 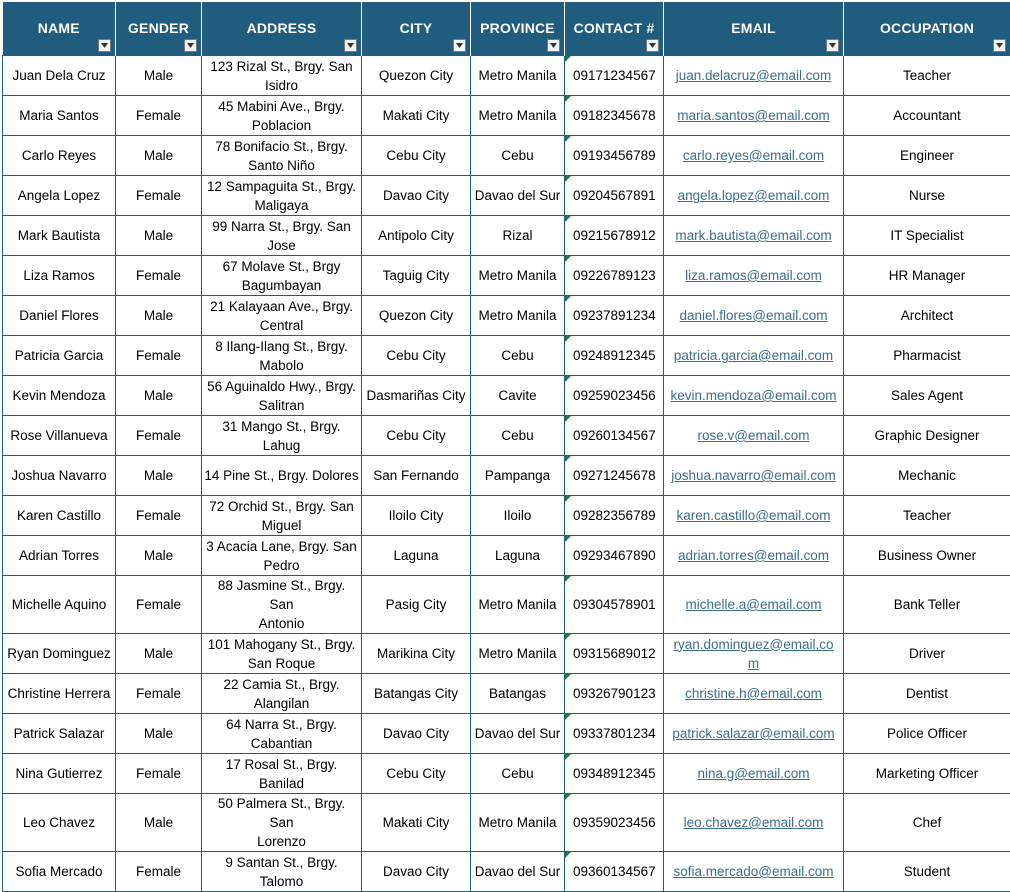 I want to click on email-cell: maria.santos@email.com, so click(x=754, y=116).